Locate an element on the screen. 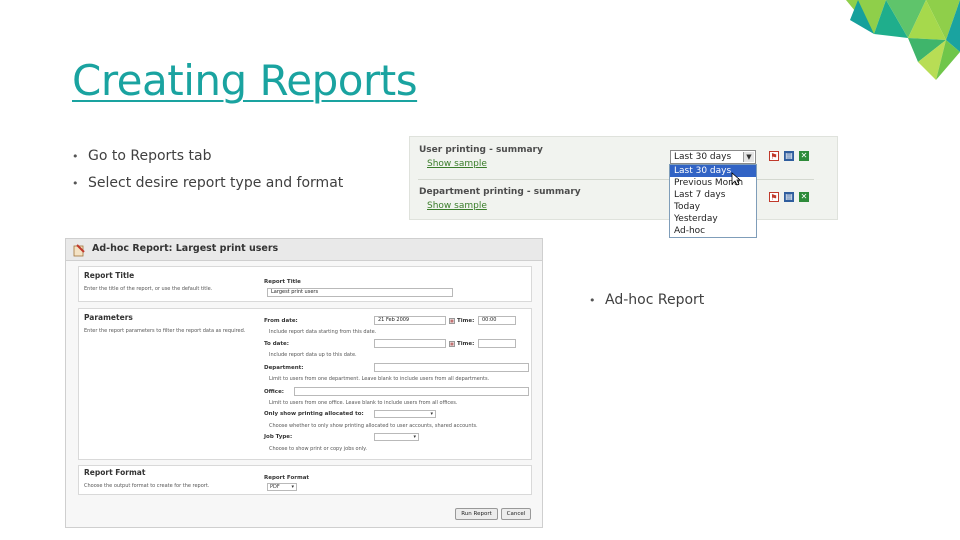 The height and width of the screenshot is (540, 960). bullet-report-type: • Select desire report type and format is located at coordinates (207, 183).